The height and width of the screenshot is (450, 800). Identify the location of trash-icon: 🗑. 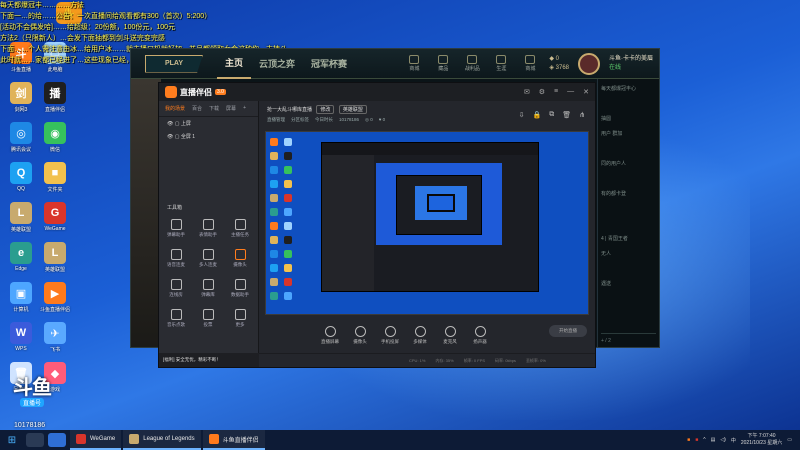
(566, 115).